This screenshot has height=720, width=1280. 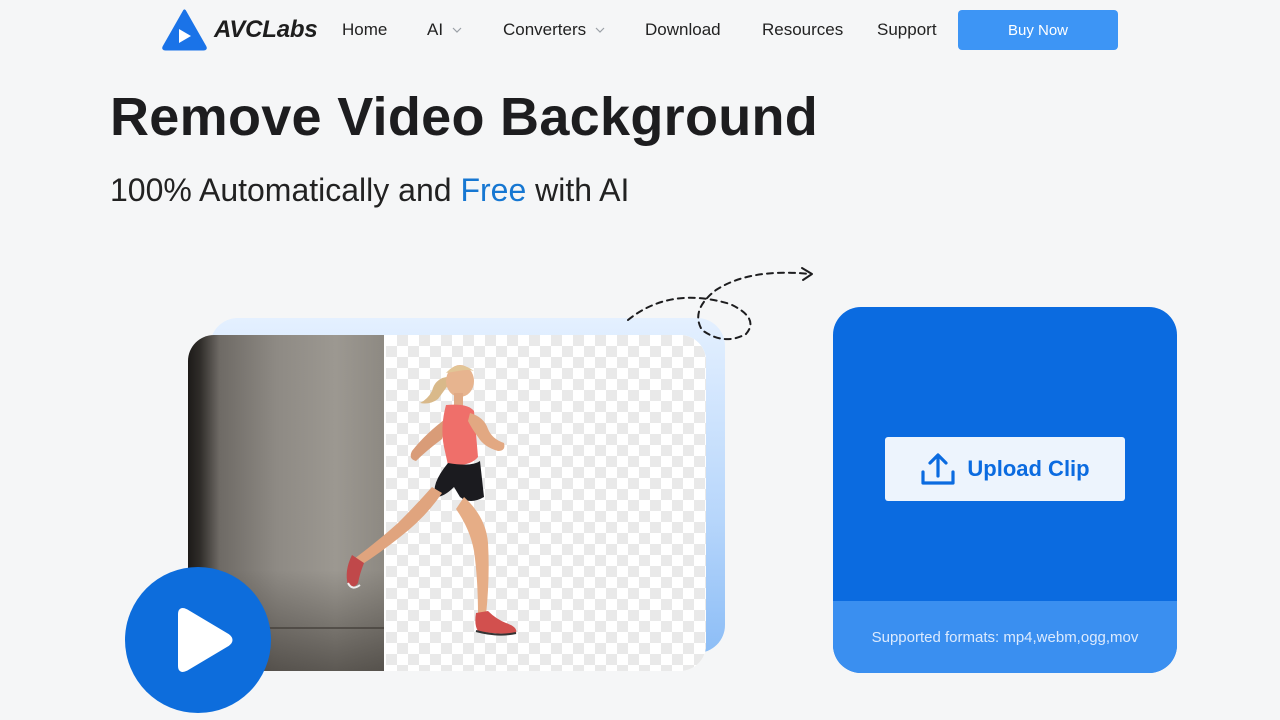 I want to click on buy-now-button: Buy Now, so click(x=1038, y=30).